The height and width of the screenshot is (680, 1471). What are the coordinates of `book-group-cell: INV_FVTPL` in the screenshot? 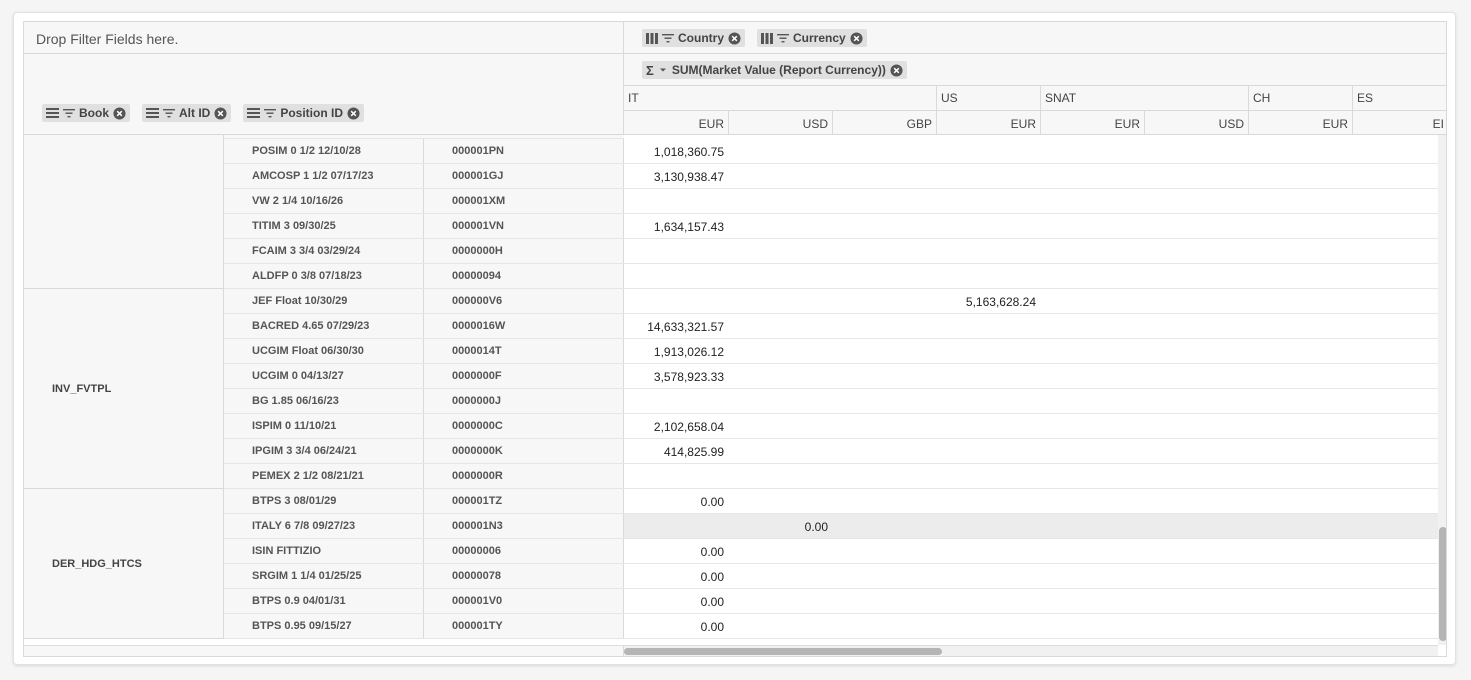 It's located at (124, 389).